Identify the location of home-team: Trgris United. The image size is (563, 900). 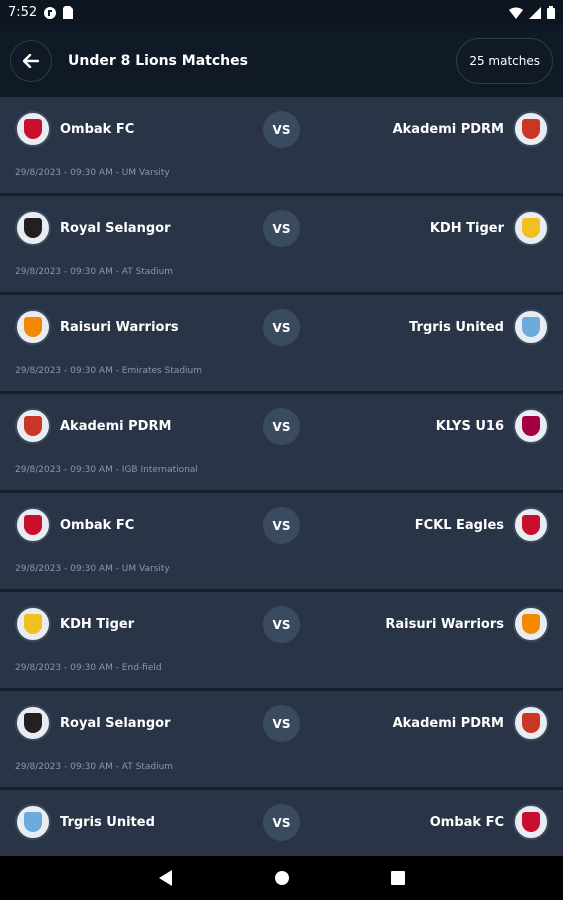
(85, 822).